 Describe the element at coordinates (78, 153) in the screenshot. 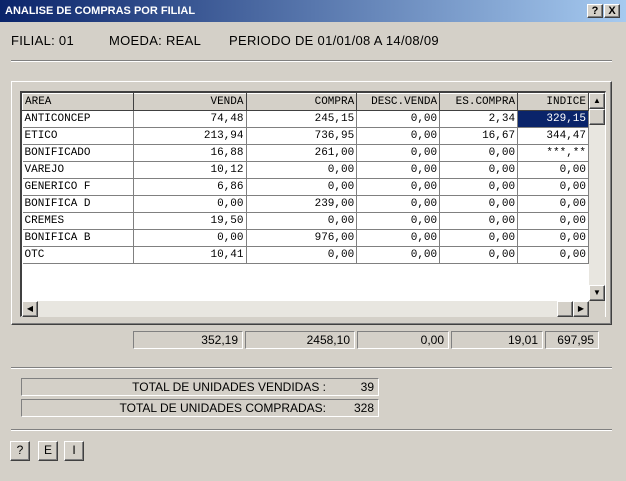

I see `cell-area: BONIFICADO` at that location.